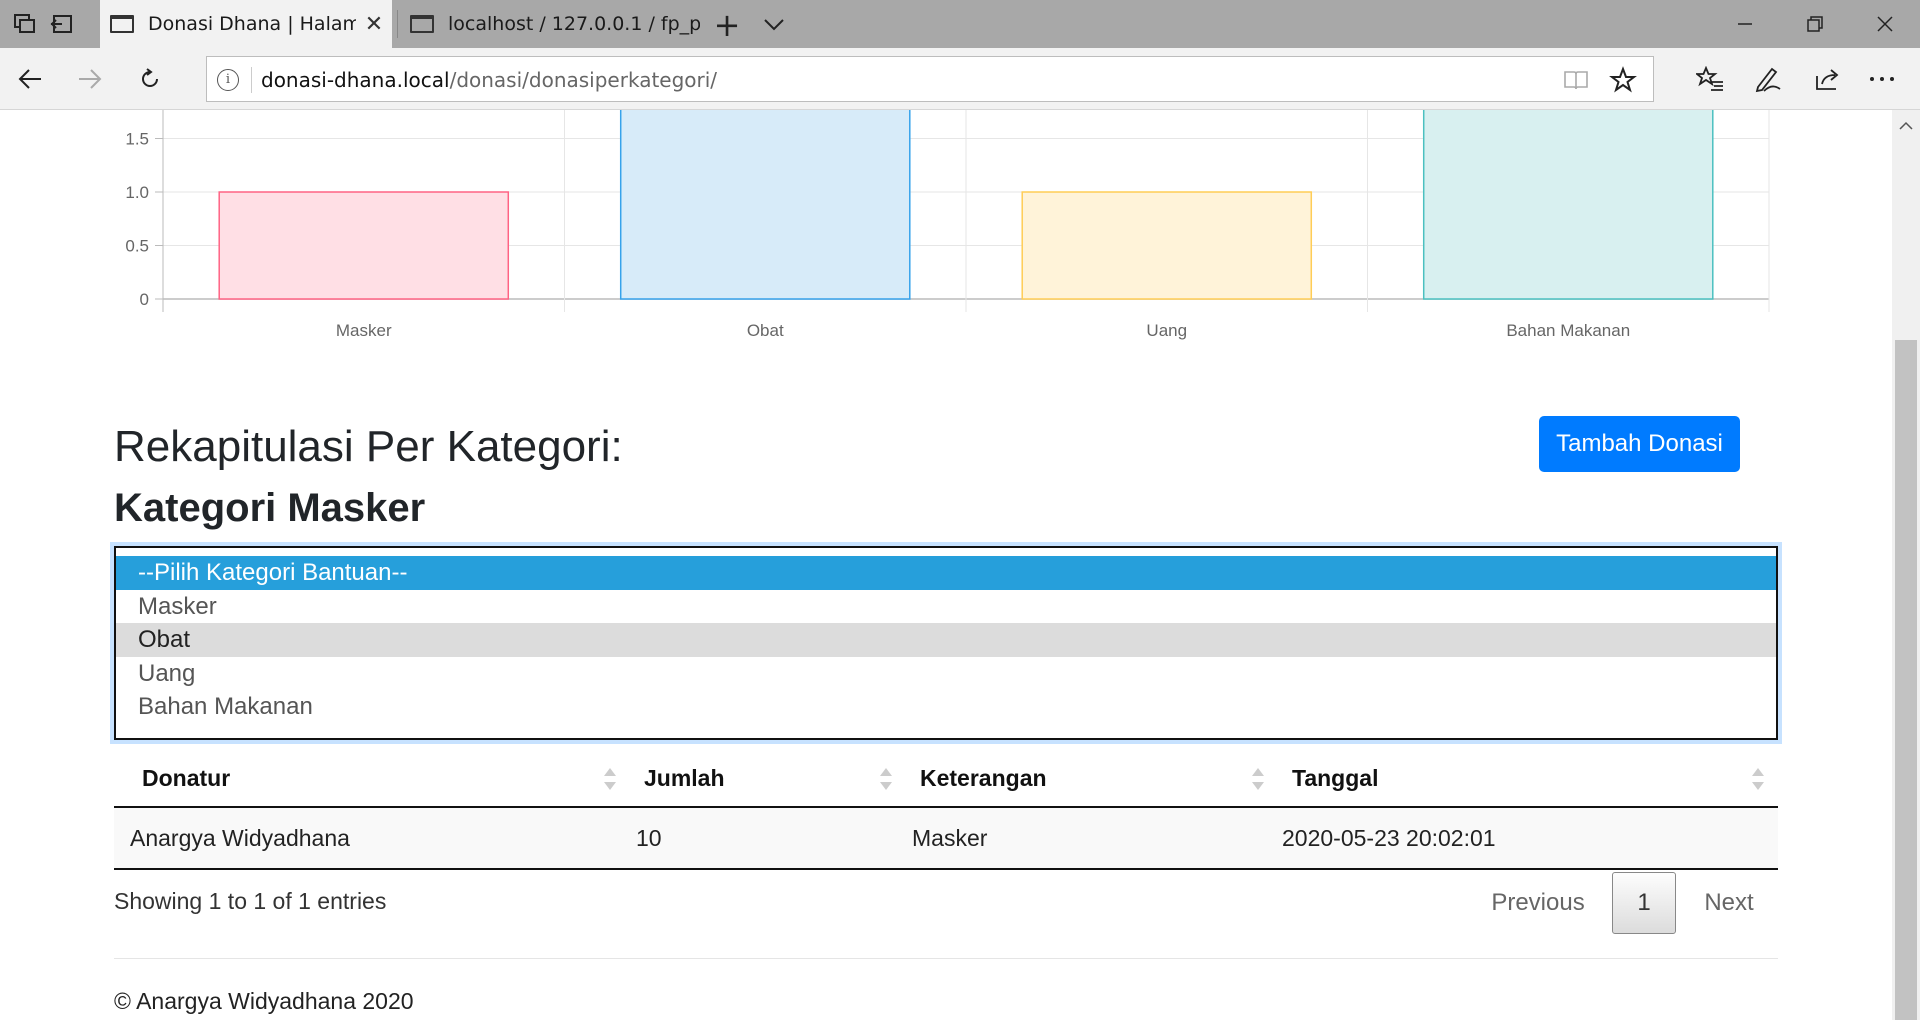 This screenshot has height=1020, width=1920. Describe the element at coordinates (946, 607) in the screenshot. I see `option-masker: Masker` at that location.